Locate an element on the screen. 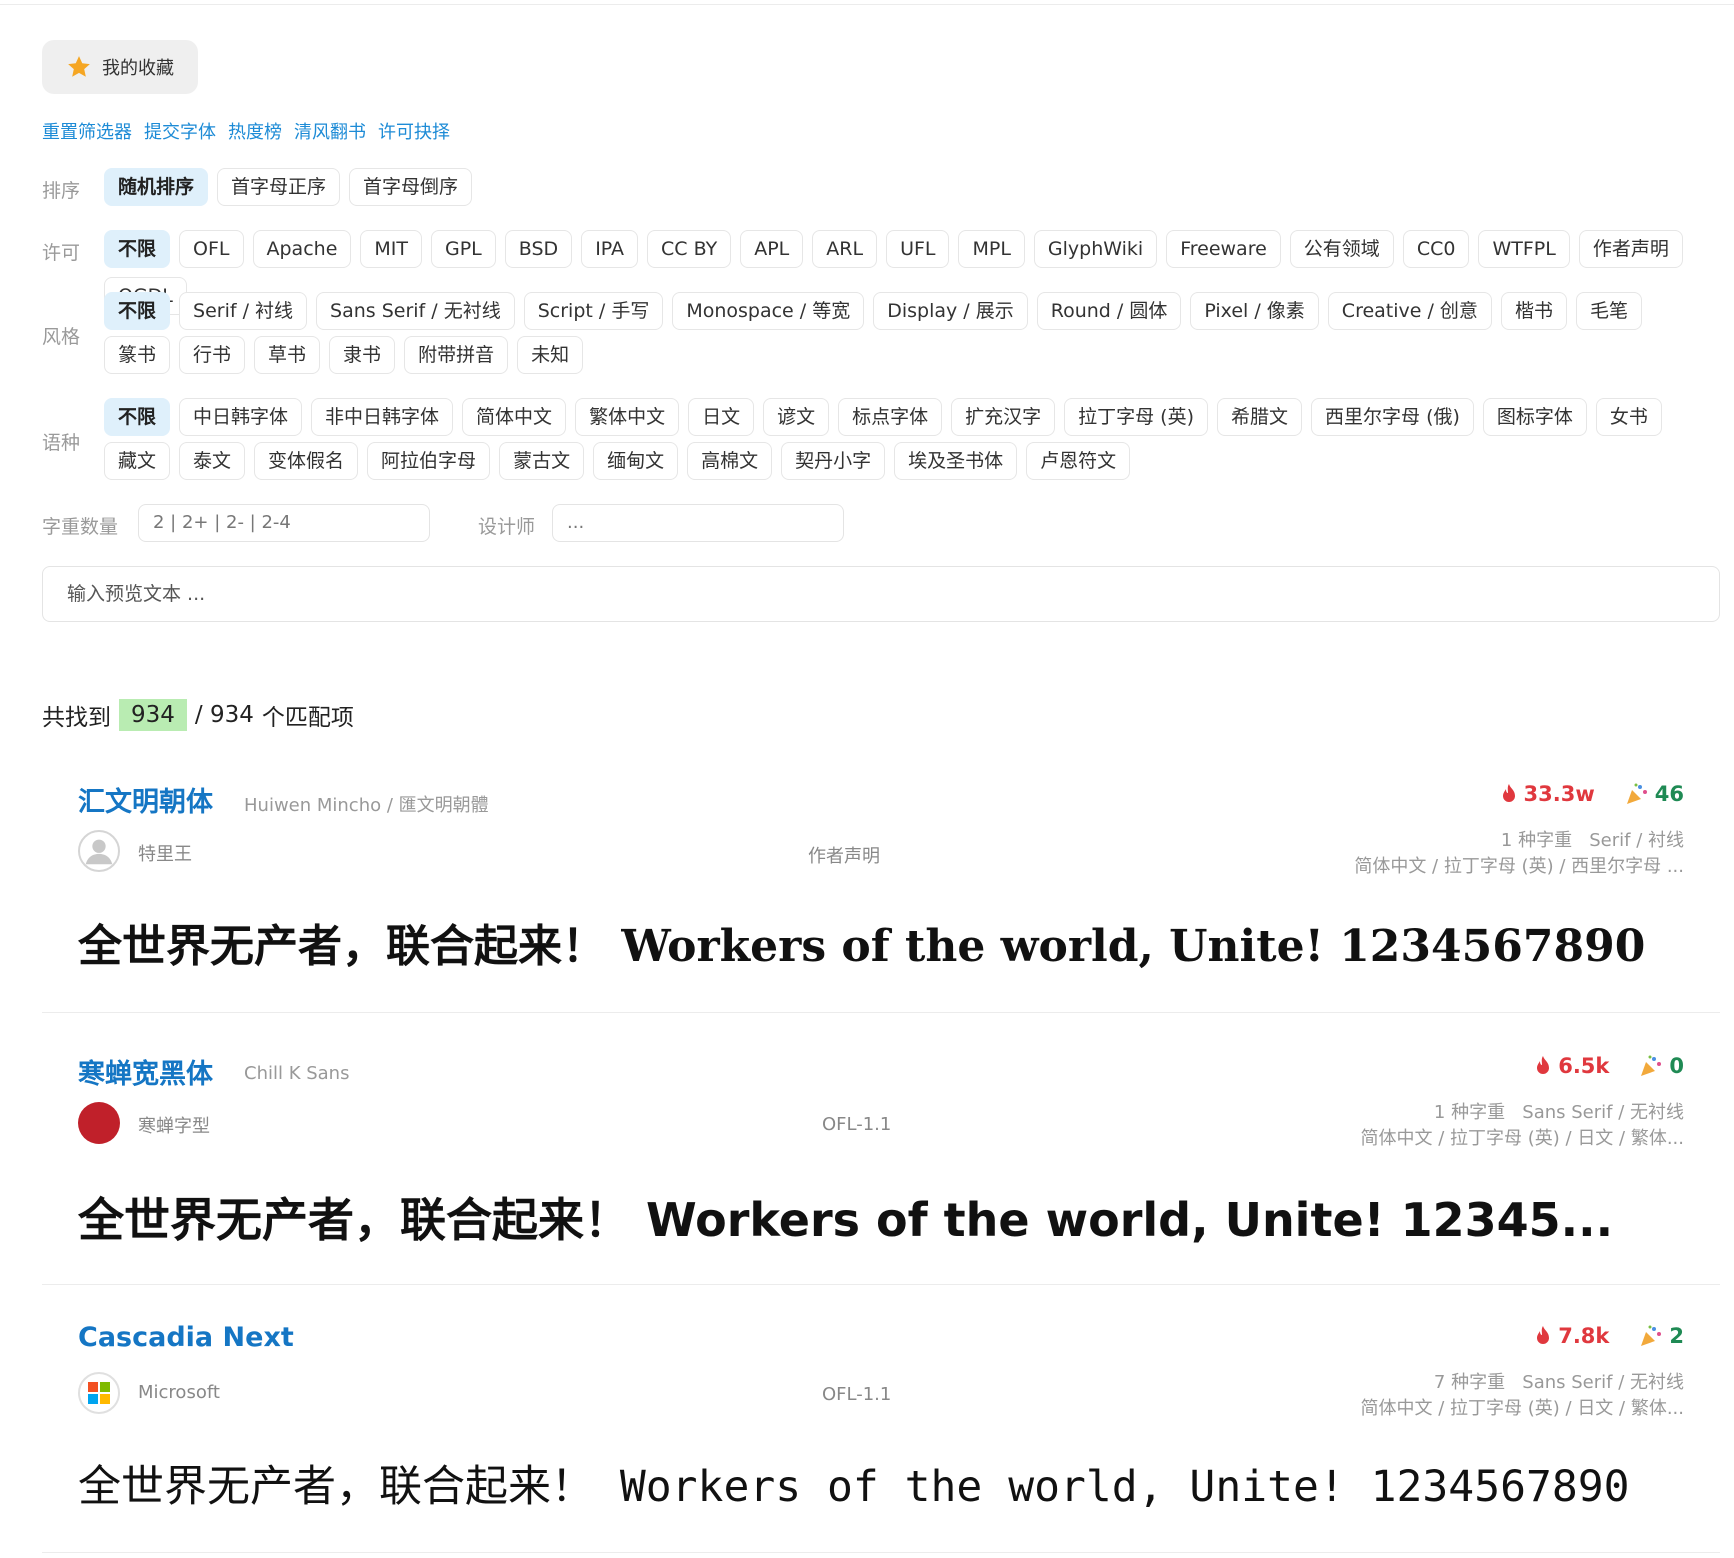 This screenshot has width=1734, height=1558. language-option: 蒙古文 is located at coordinates (542, 461).